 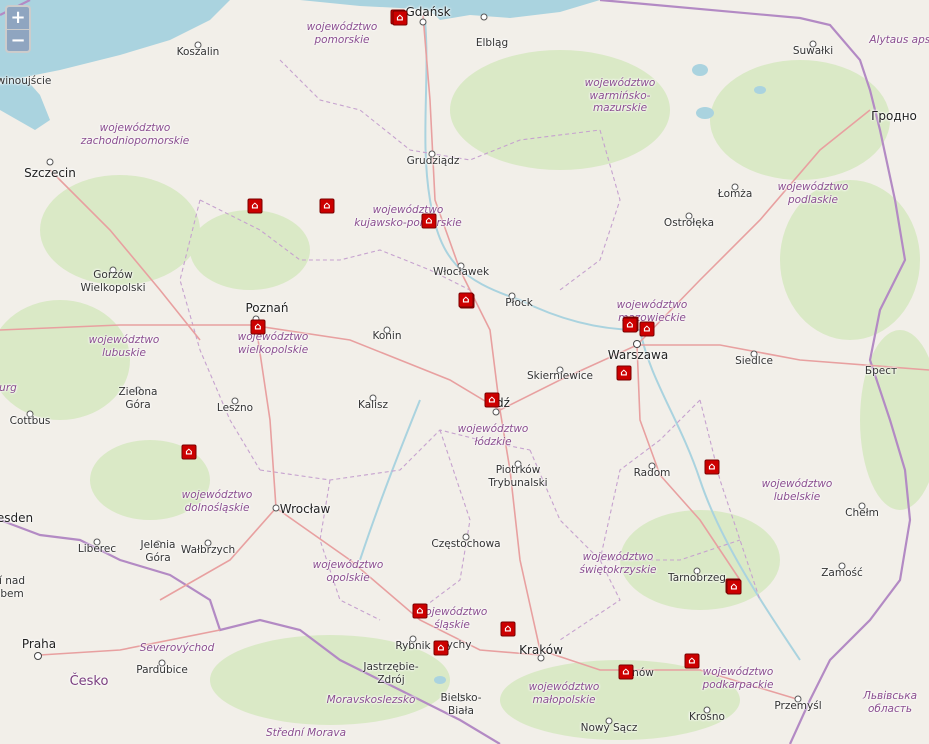 What do you see at coordinates (50, 162) in the screenshot?
I see `city-dot-szczecin` at bounding box center [50, 162].